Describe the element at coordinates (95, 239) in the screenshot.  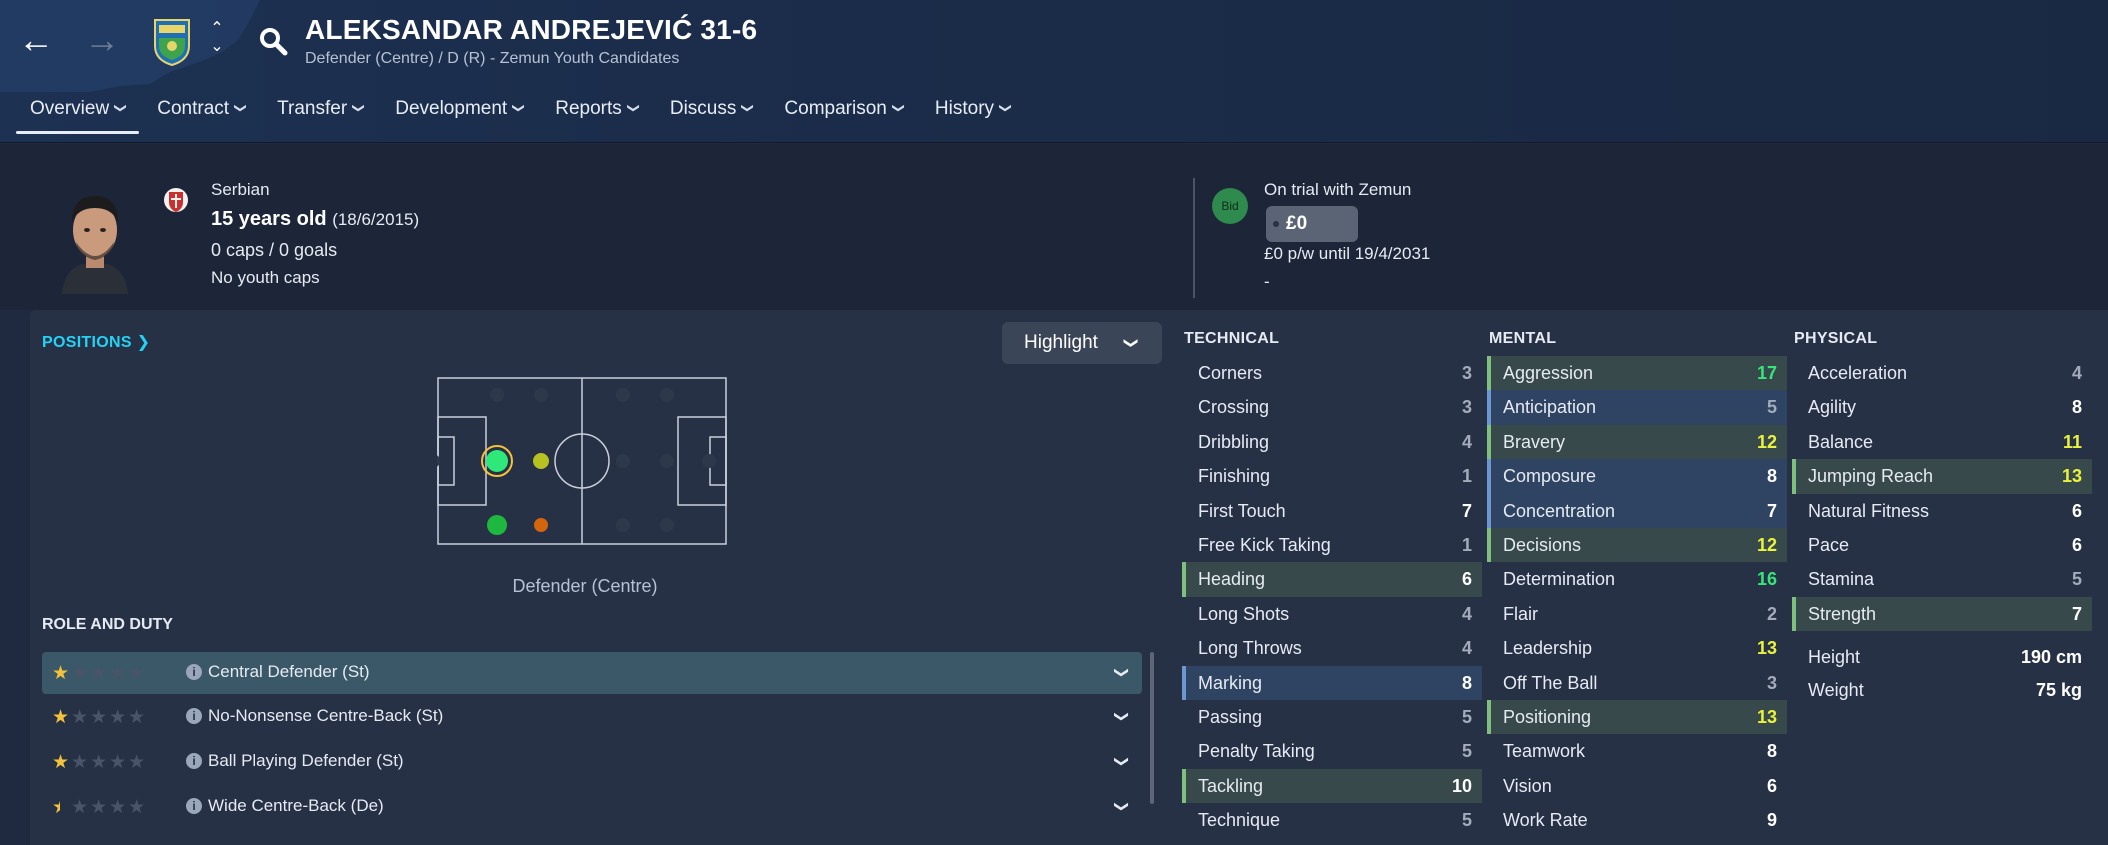
I see `player-avatar` at that location.